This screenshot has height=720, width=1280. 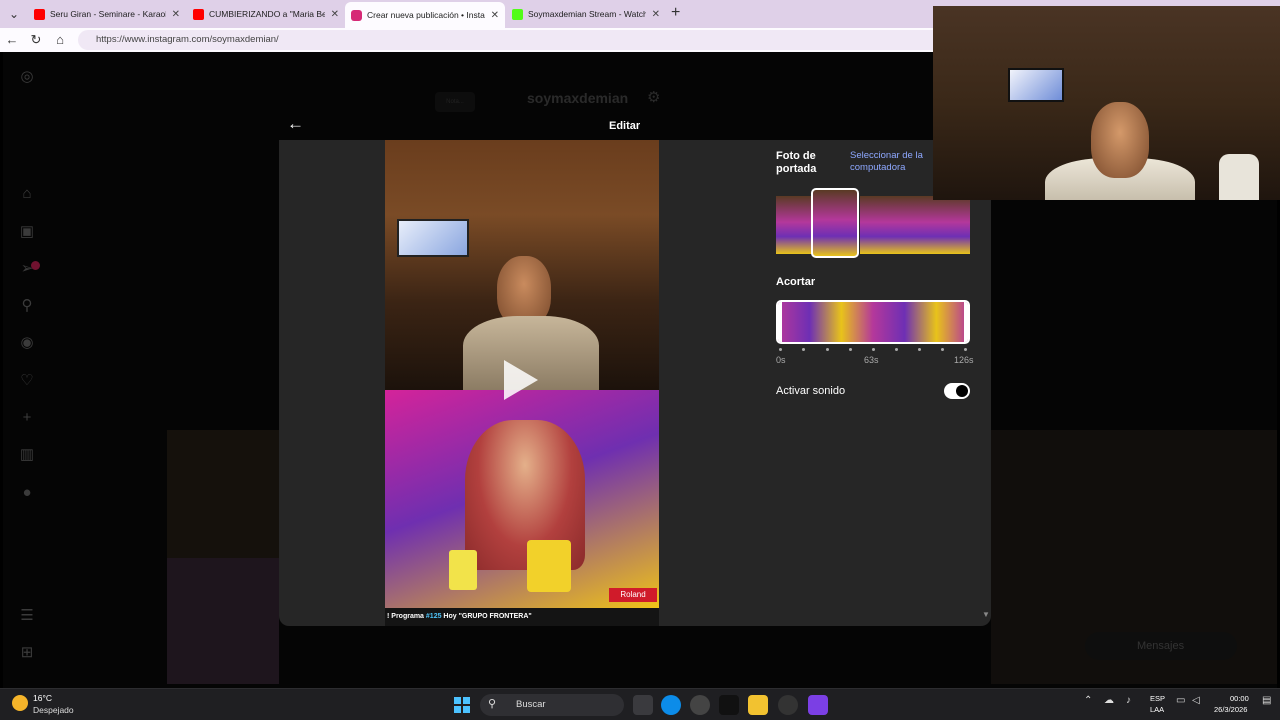 I want to click on play-icon, so click(x=521, y=380).